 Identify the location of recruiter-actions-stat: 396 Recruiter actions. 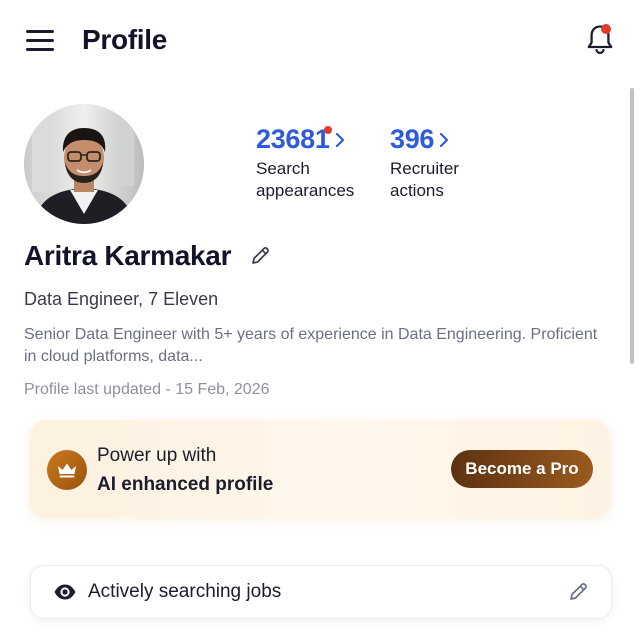
(424, 163).